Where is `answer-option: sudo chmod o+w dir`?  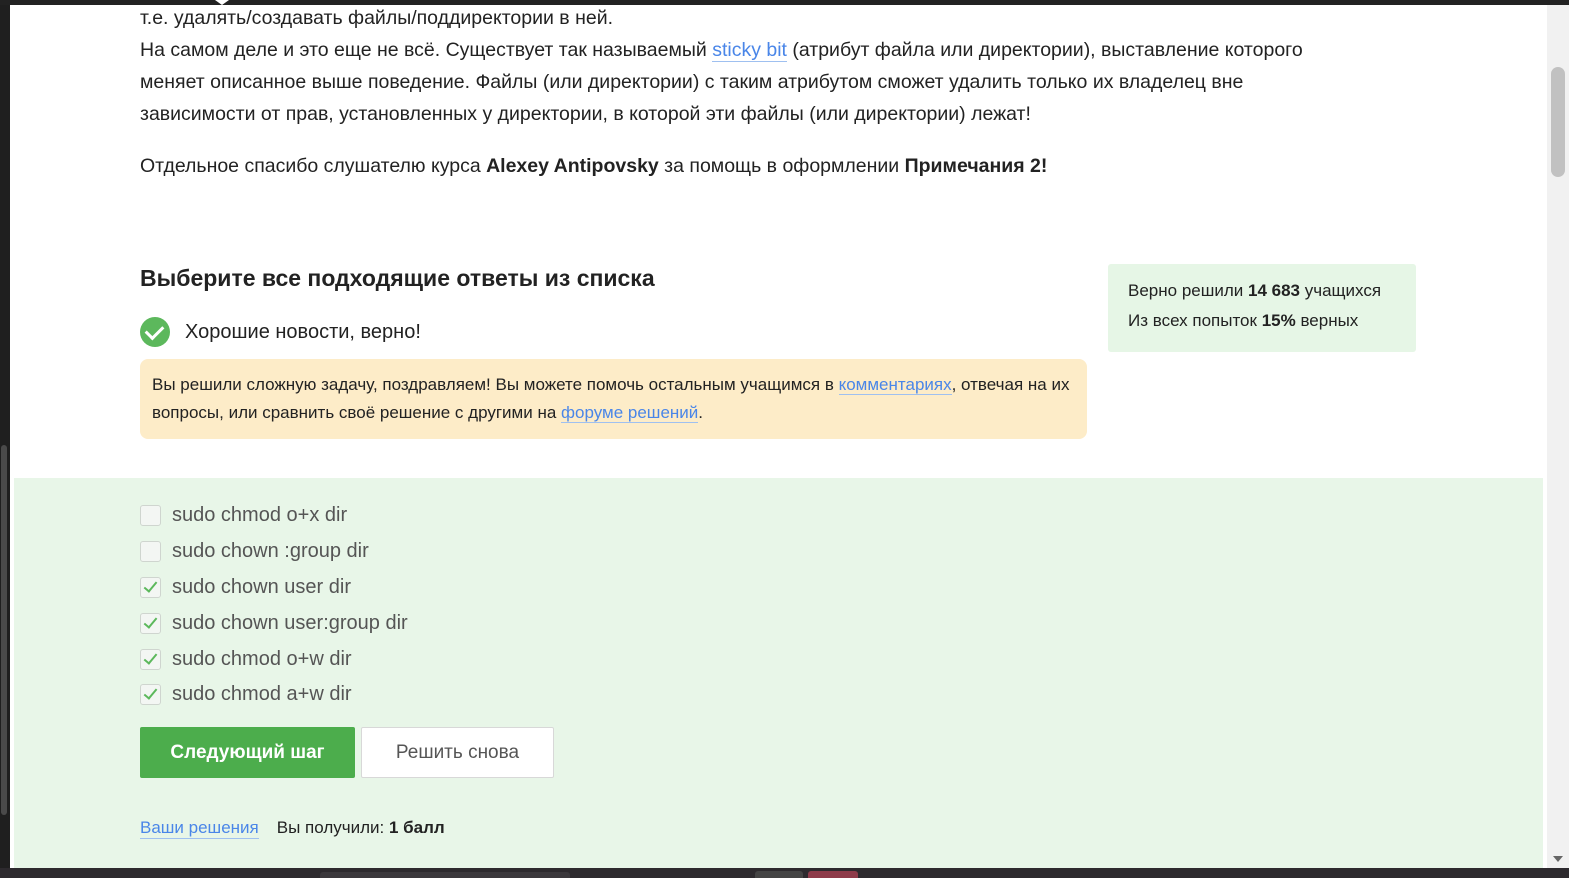
answer-option: sudo chmod o+w dir is located at coordinates (274, 659).